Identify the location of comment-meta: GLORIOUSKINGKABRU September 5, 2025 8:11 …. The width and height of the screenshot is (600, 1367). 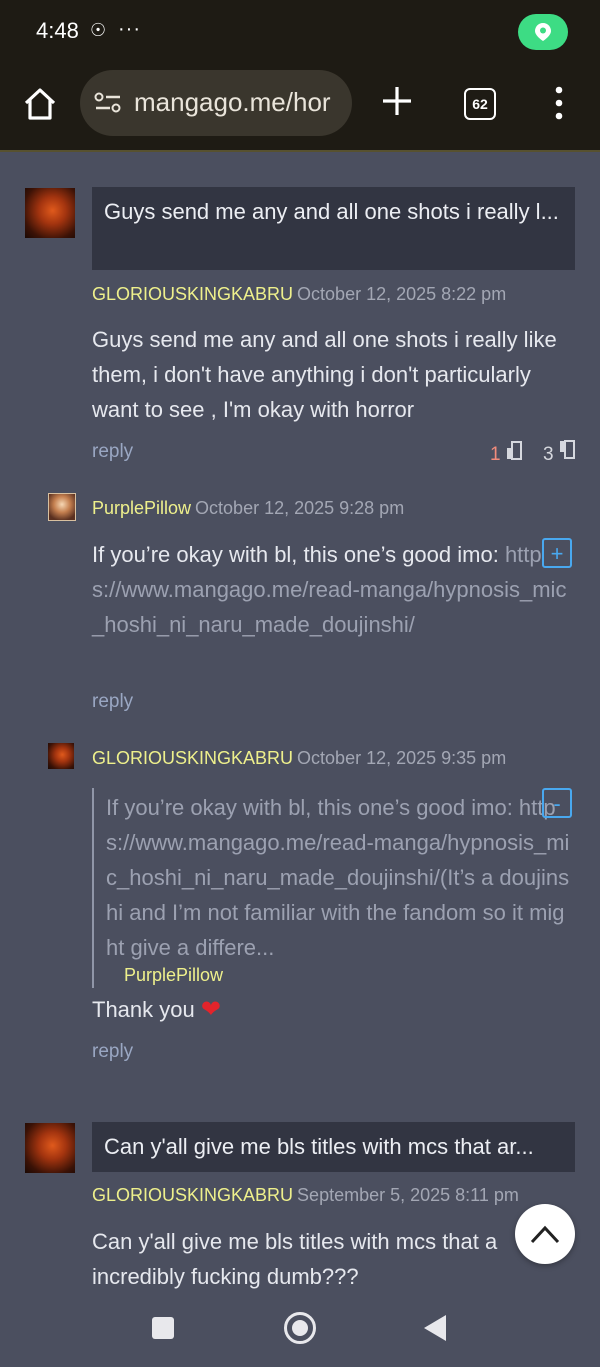
(305, 1195).